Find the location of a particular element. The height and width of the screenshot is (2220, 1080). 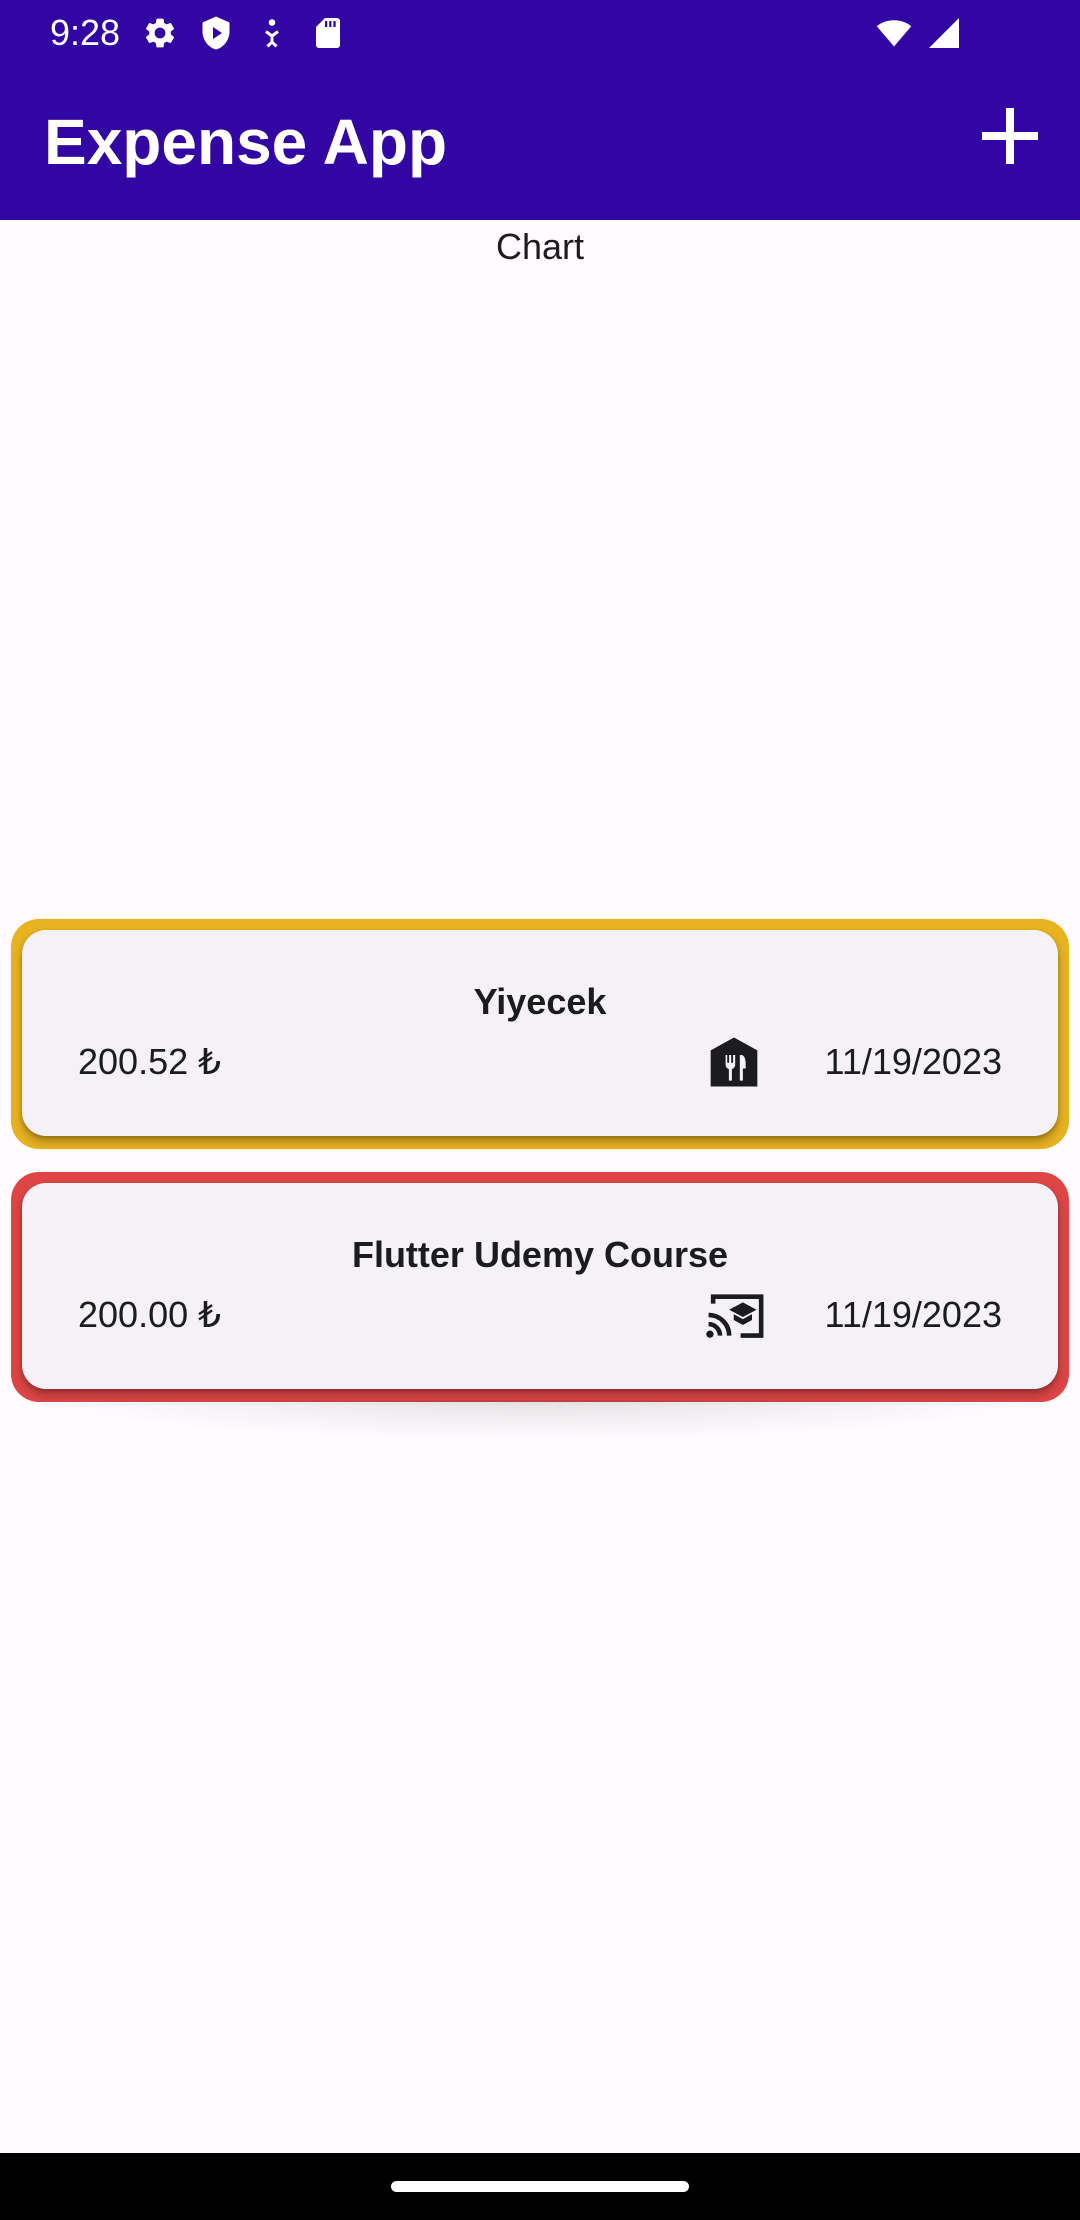

chart-label: Chart is located at coordinates (540, 246).